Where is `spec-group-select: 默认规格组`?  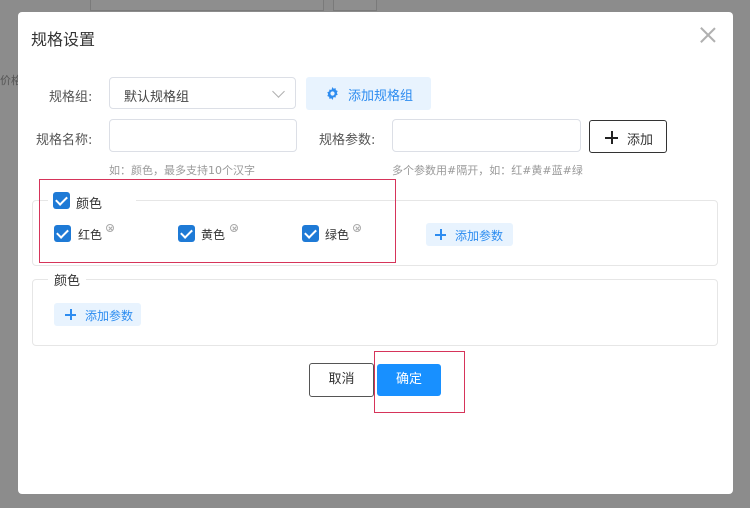
spec-group-select: 默认规格组 is located at coordinates (202, 93).